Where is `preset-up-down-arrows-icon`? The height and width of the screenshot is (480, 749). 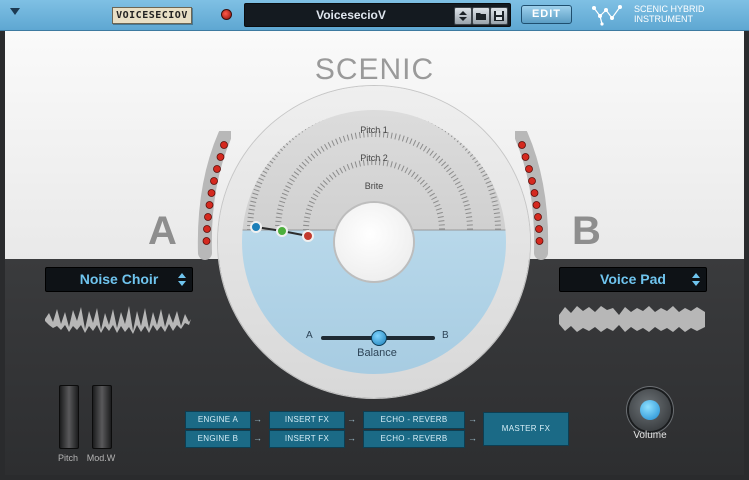 preset-up-down-arrows-icon is located at coordinates (463, 16).